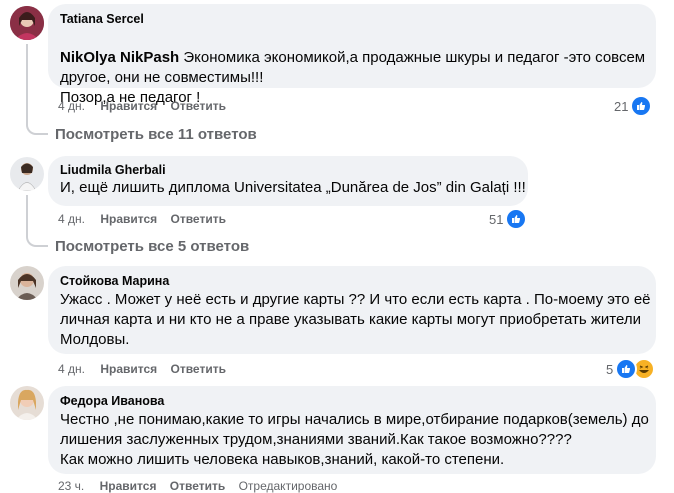 The image size is (674, 493). Describe the element at coordinates (621, 106) in the screenshot. I see `reaction-count: 21` at that location.